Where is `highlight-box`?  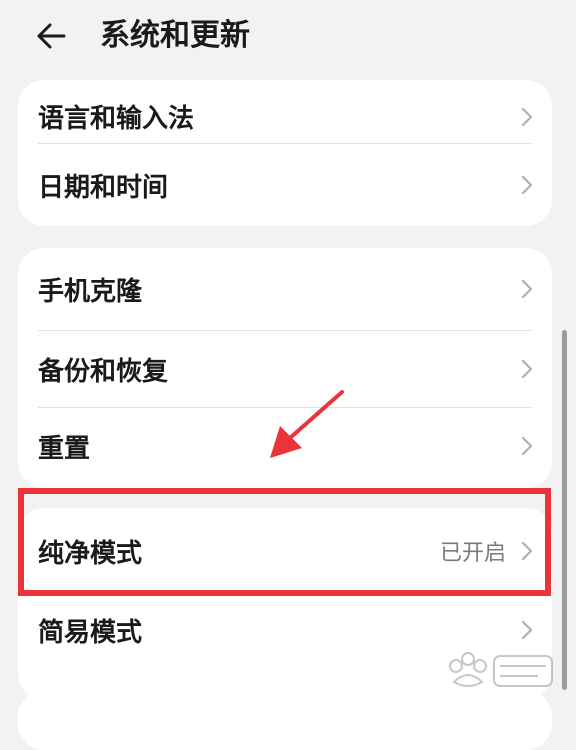 highlight-box is located at coordinates (284, 542).